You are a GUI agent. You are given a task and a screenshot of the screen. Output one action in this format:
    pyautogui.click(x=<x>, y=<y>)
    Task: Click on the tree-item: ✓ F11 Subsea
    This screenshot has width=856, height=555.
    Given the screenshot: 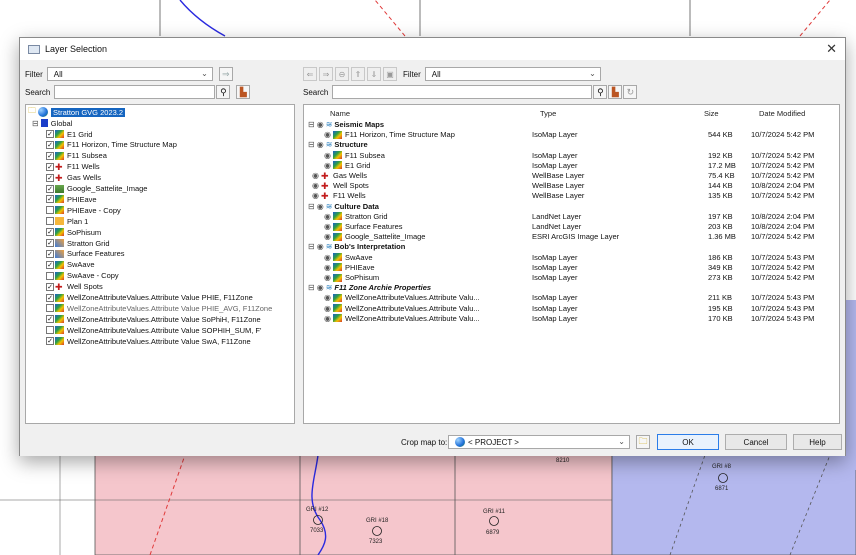 What is the action you would take?
    pyautogui.click(x=76, y=156)
    